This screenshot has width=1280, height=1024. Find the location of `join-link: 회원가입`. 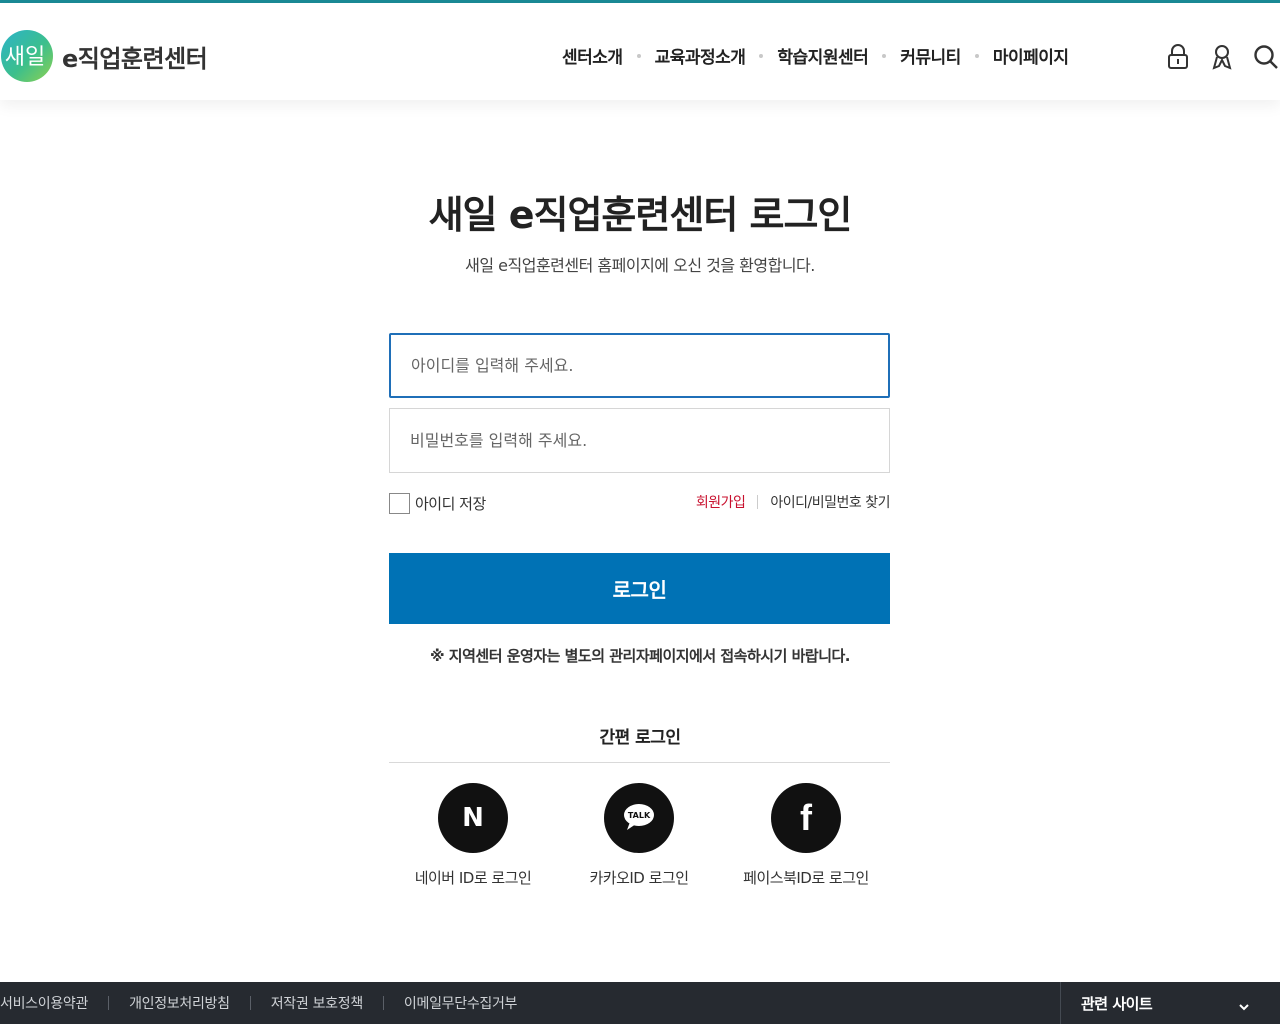

join-link: 회원가입 is located at coordinates (721, 502).